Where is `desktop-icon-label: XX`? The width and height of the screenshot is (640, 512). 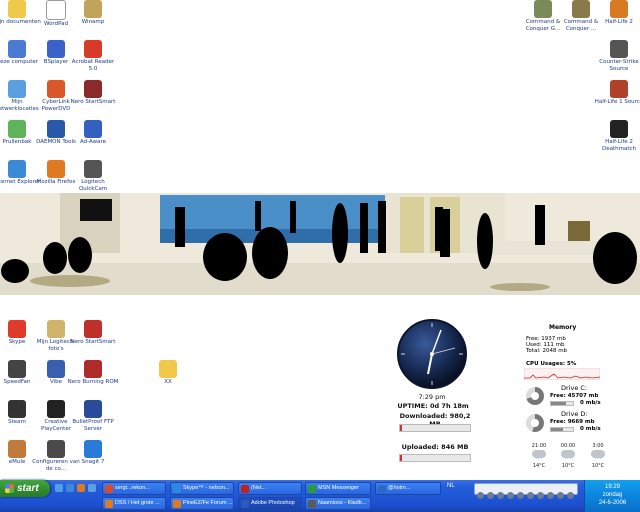
desktop-icon-label: XX is located at coordinates (168, 382).